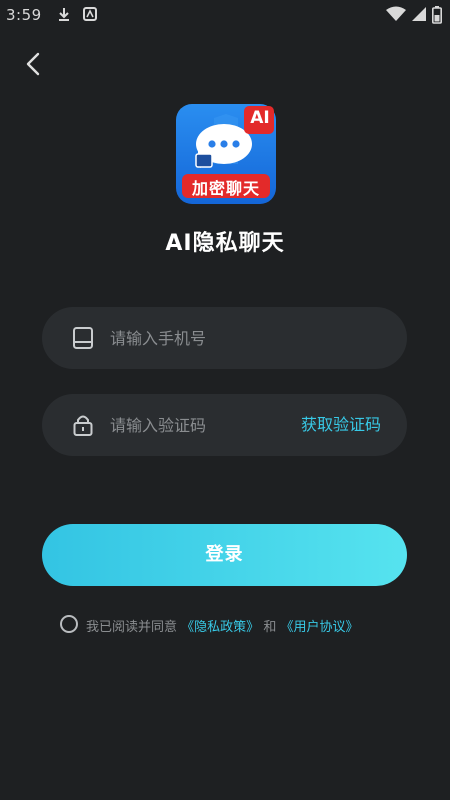 This screenshot has width=450, height=800. Describe the element at coordinates (24, 15) in the screenshot. I see `status-time: 3:59` at that location.